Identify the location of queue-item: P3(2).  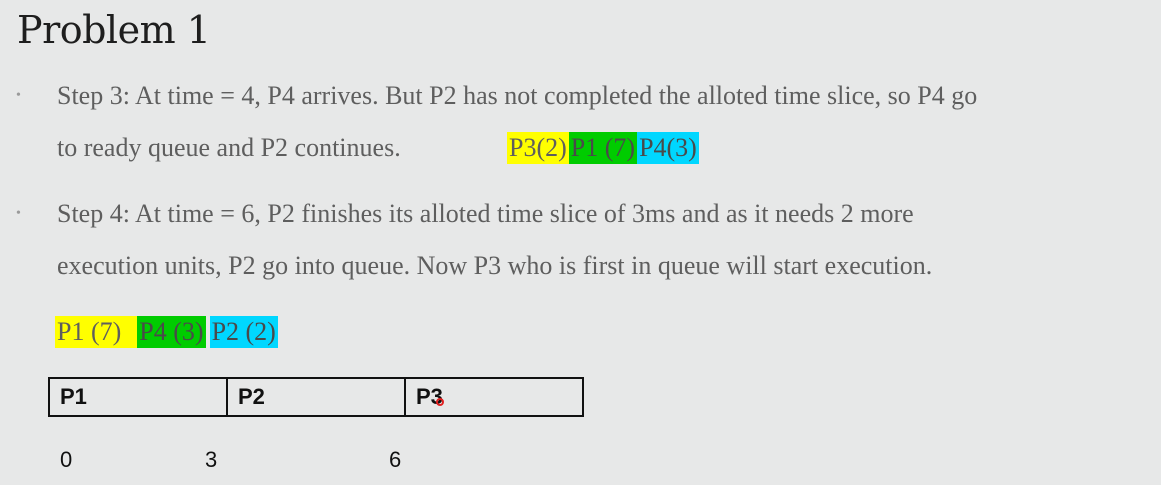
(538, 148).